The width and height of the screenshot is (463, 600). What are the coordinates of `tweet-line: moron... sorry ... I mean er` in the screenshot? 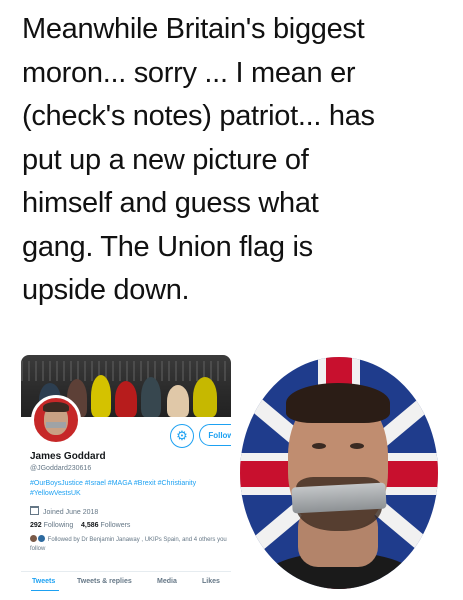 It's located at (189, 72).